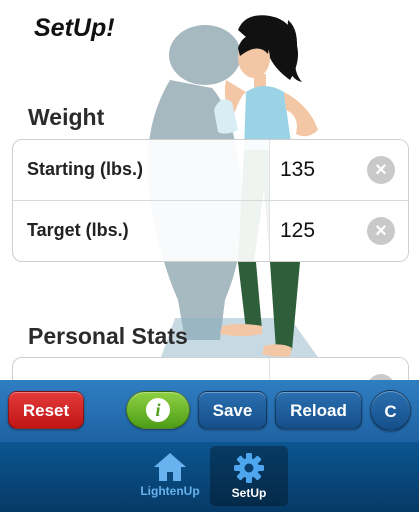  I want to click on tab-setup: SetUp, so click(249, 476).